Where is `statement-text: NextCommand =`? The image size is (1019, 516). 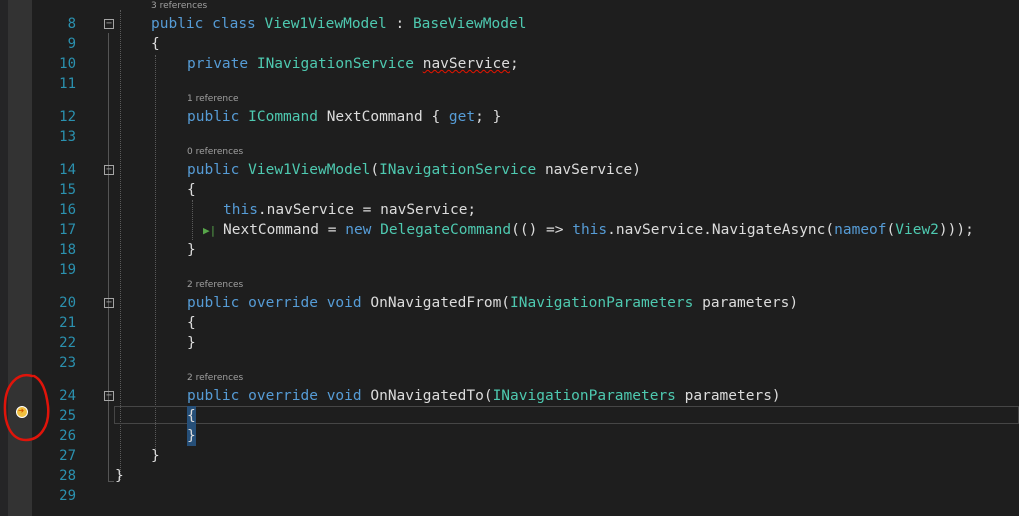 statement-text: NextCommand = is located at coordinates (284, 230).